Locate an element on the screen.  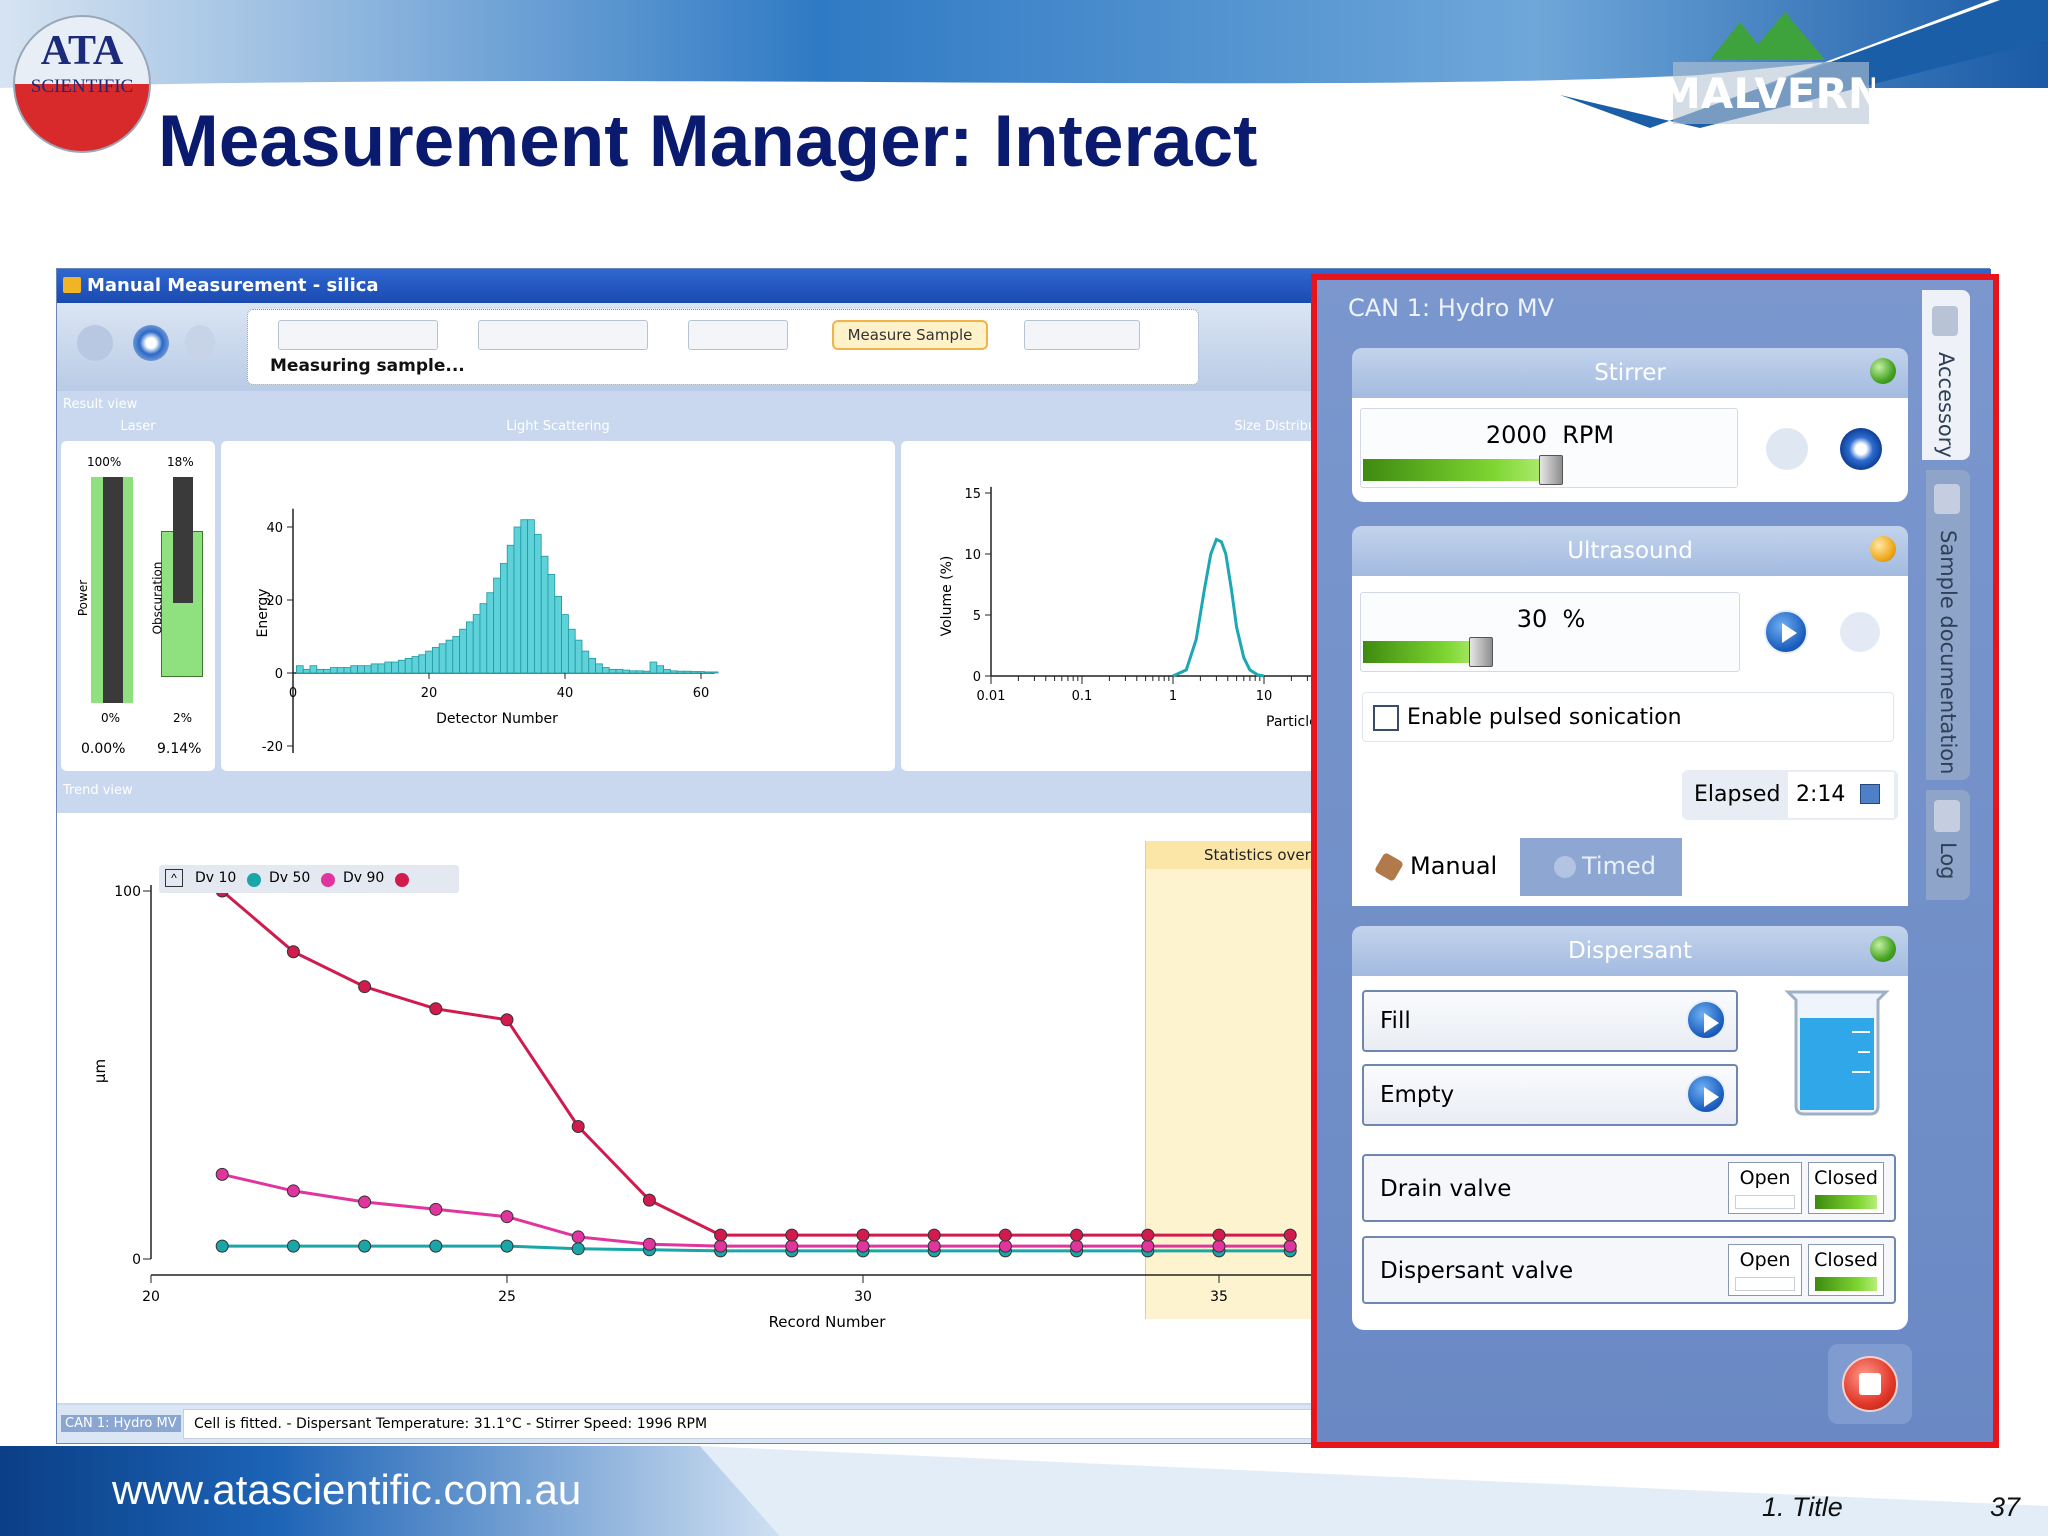
x-tick-label: 0 is located at coordinates (293, 693).